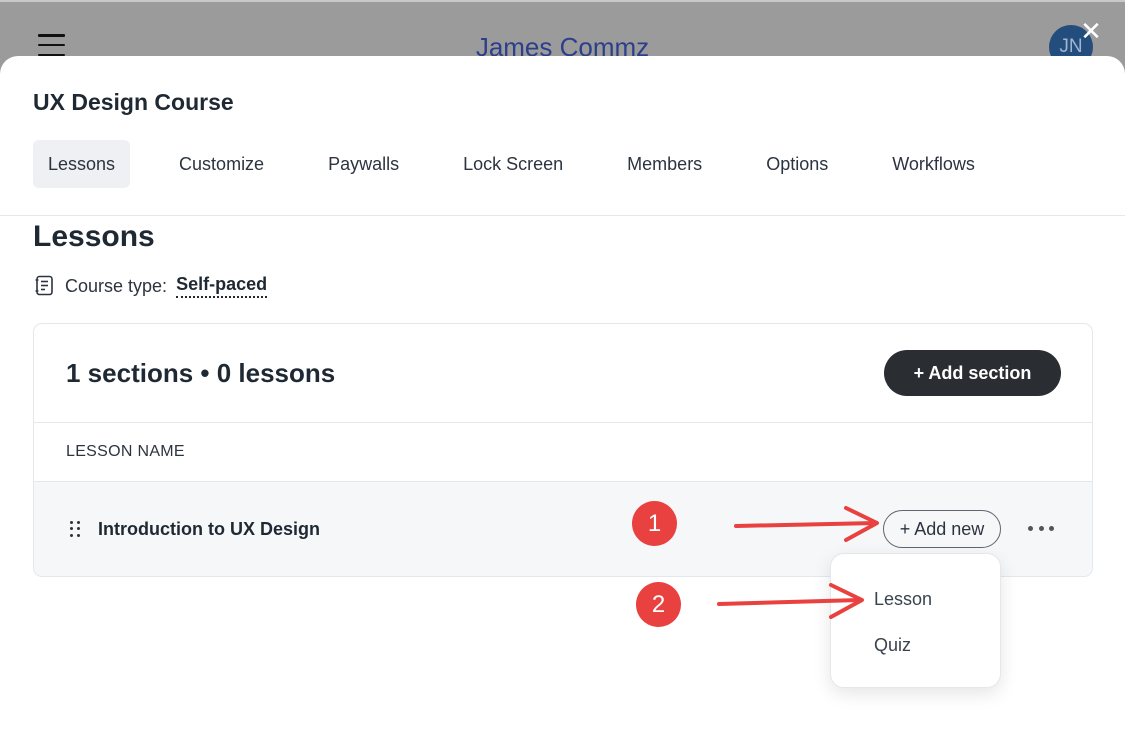 This screenshot has width=1125, height=733. I want to click on course-type: Course type: Self-paced, so click(151, 286).